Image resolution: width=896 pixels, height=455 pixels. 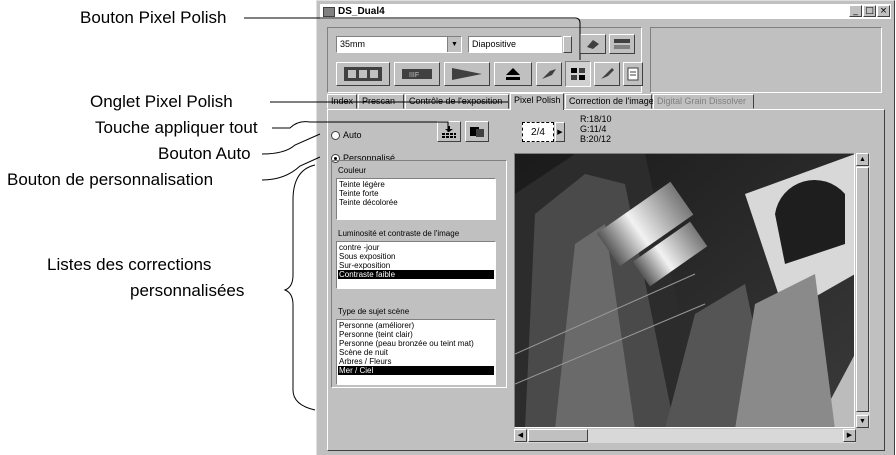 I want to click on frame-counter-box: 2/4, so click(x=538, y=132).